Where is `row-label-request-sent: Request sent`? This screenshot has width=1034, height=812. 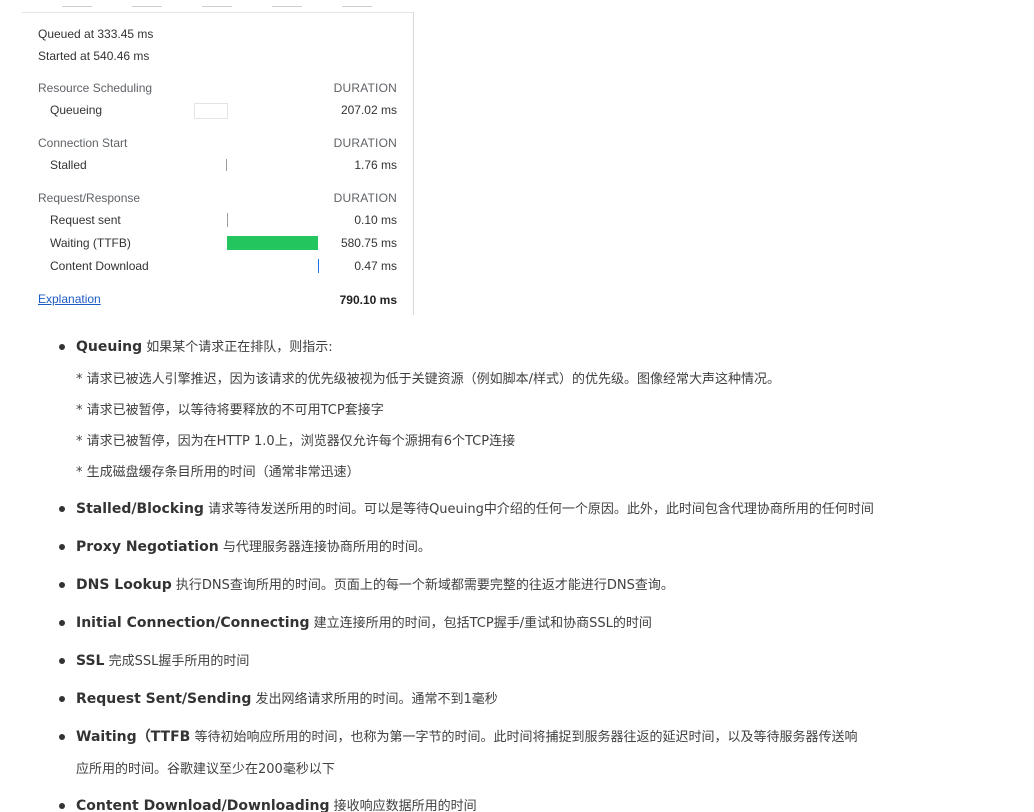
row-label-request-sent: Request sent is located at coordinates (85, 220).